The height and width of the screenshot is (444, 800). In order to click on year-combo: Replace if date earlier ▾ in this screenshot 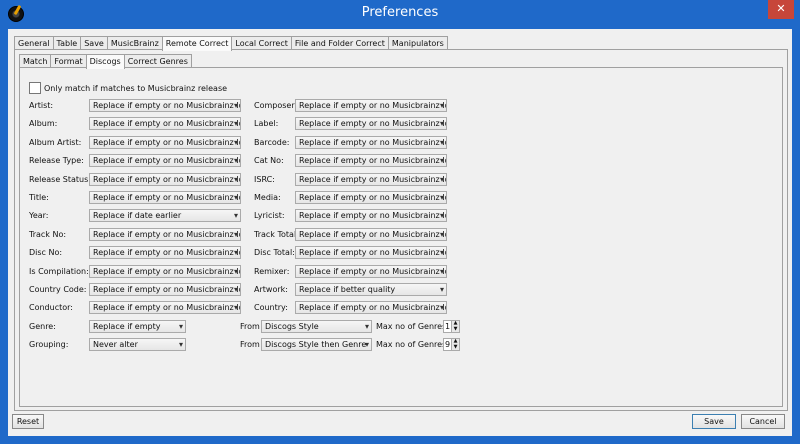, I will do `click(165, 215)`.